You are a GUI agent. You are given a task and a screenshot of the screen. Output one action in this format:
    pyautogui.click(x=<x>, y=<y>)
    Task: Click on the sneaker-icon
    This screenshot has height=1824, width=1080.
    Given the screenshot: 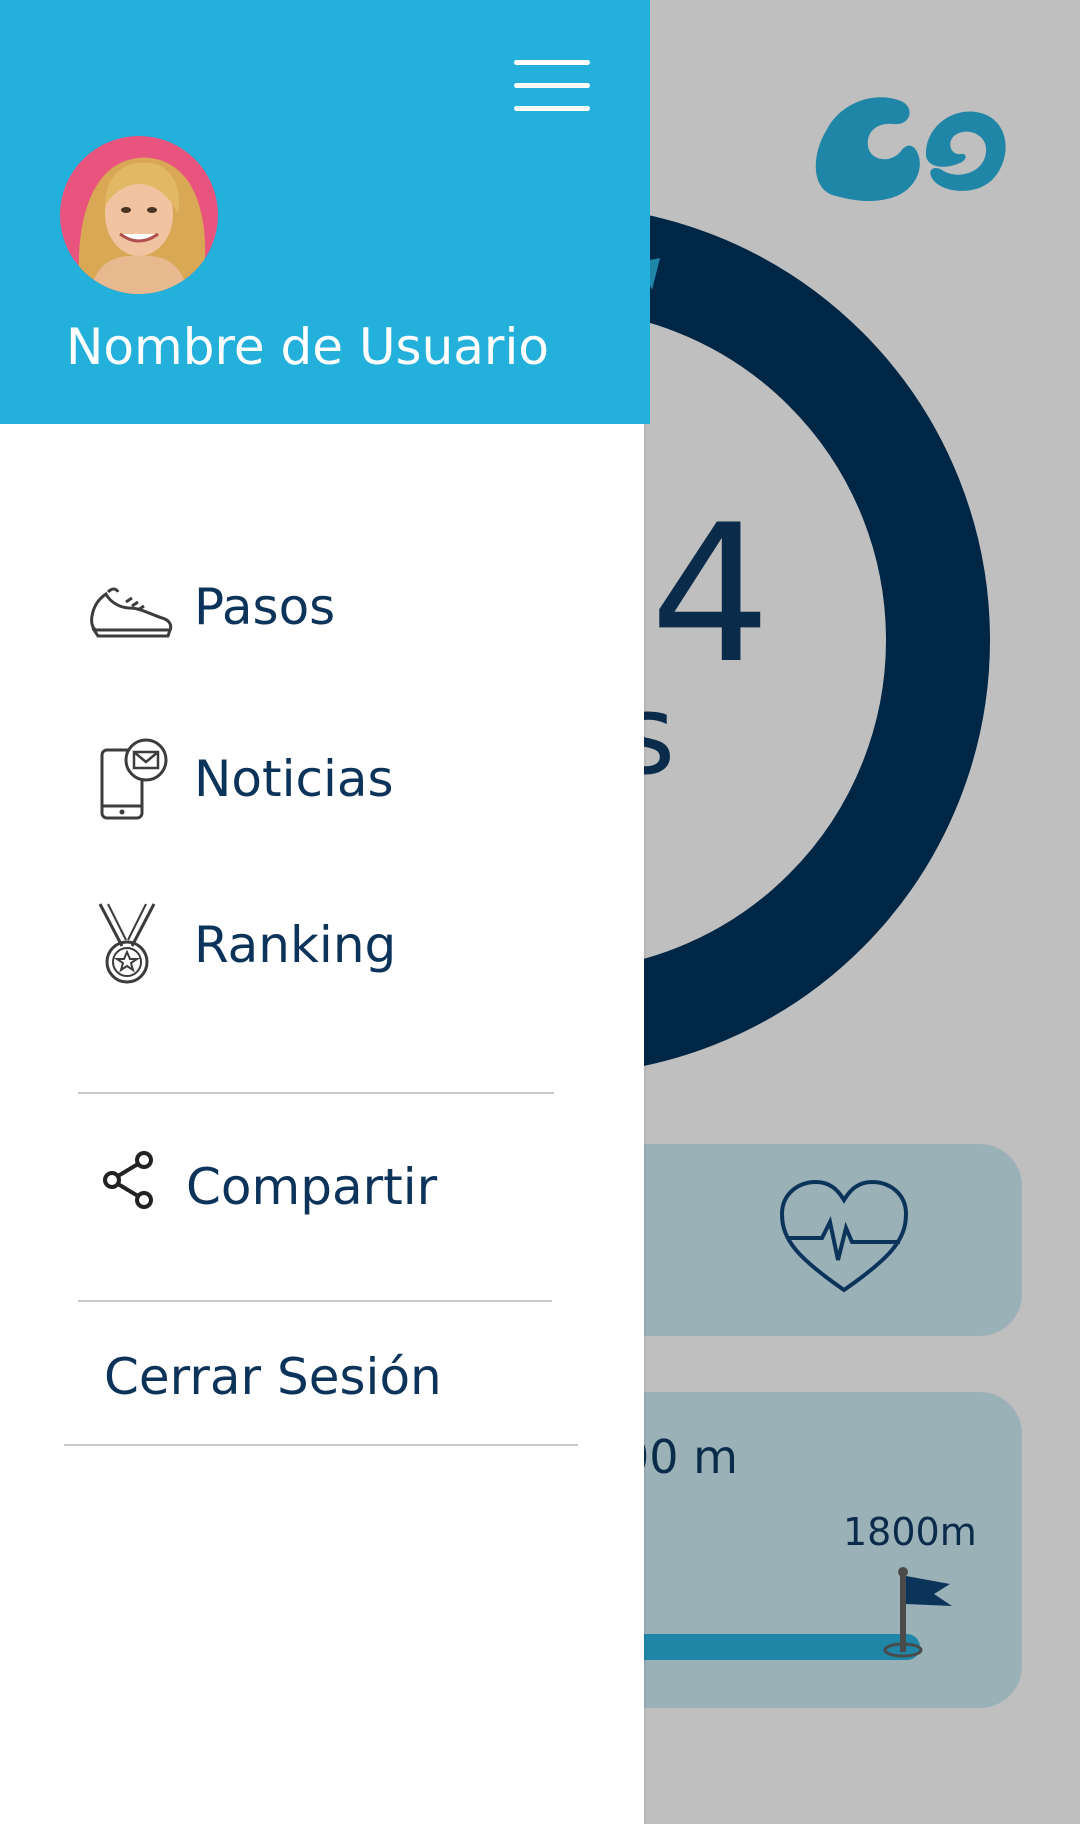 What is the action you would take?
    pyautogui.click(x=131, y=612)
    